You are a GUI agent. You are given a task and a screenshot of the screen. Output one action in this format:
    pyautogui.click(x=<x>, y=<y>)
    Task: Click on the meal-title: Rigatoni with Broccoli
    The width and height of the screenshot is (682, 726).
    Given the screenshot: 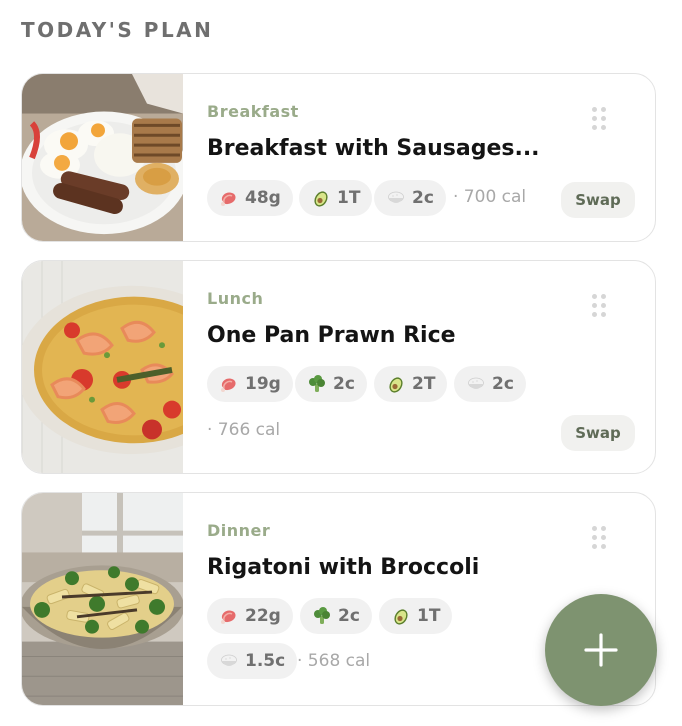 What is the action you would take?
    pyautogui.click(x=377, y=567)
    